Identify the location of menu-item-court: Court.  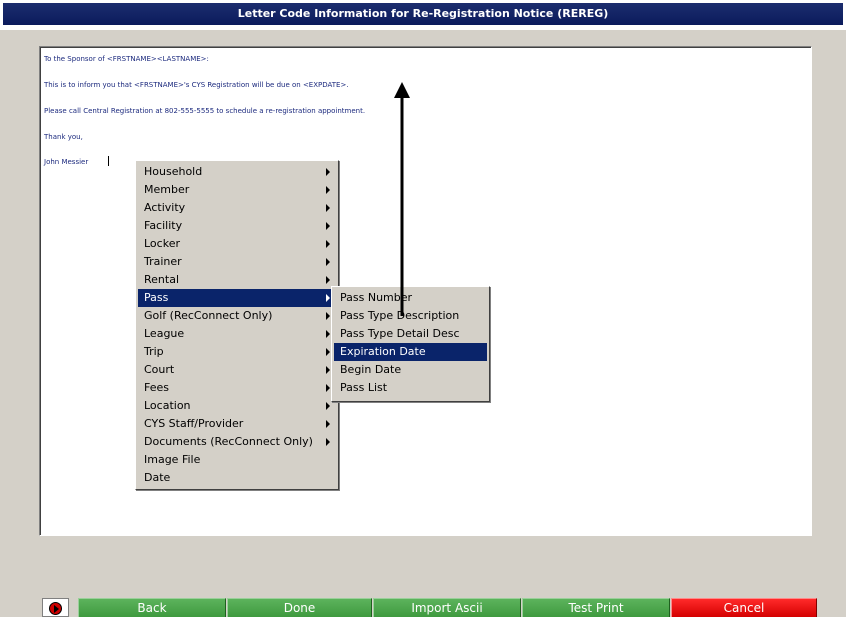
(237, 370).